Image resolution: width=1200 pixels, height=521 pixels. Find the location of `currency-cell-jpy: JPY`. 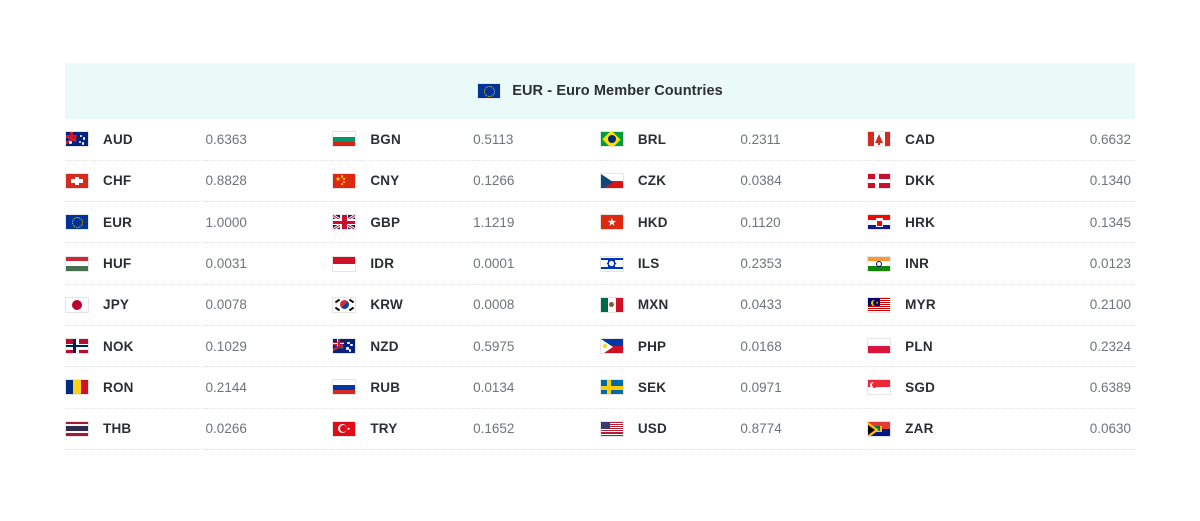

currency-cell-jpy: JPY is located at coordinates (135, 305).